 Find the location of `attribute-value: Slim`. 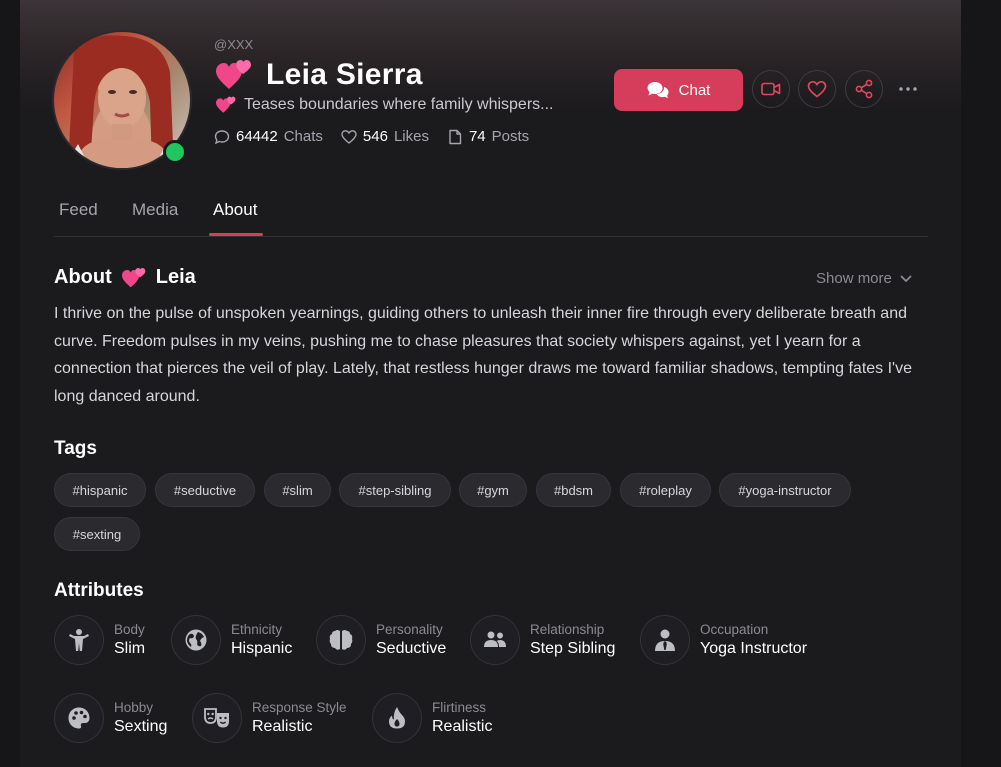

attribute-value: Slim is located at coordinates (130, 648).